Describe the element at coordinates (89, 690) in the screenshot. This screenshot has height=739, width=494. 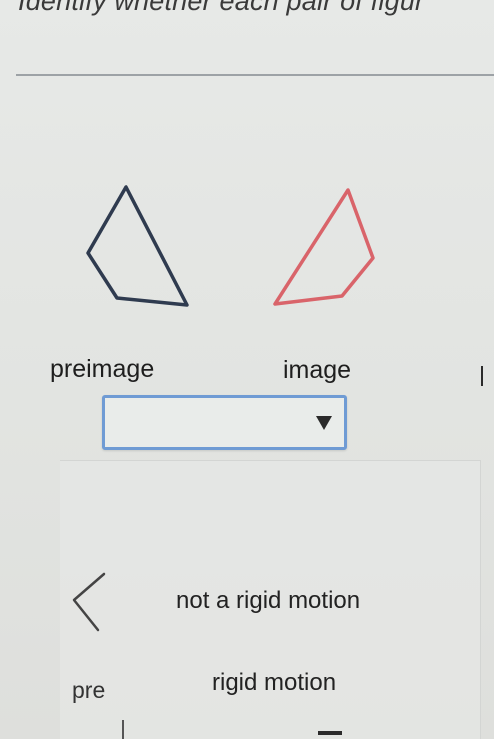
I see `partial-label: pre` at that location.